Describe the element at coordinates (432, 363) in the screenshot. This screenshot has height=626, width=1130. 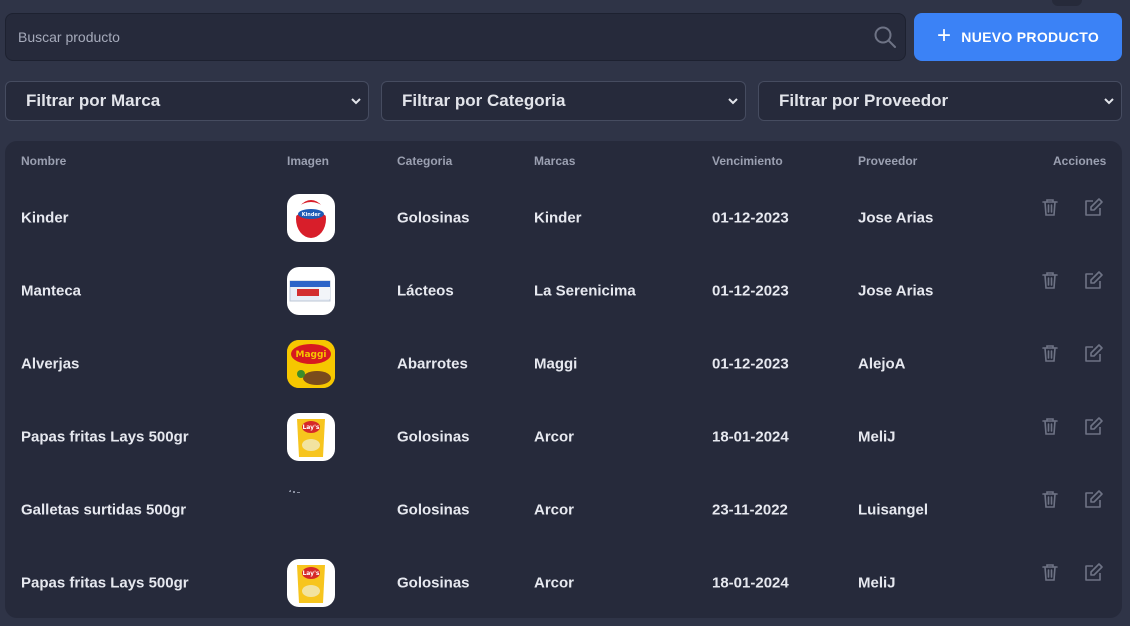
I see `cell-category: Abarrotes` at that location.